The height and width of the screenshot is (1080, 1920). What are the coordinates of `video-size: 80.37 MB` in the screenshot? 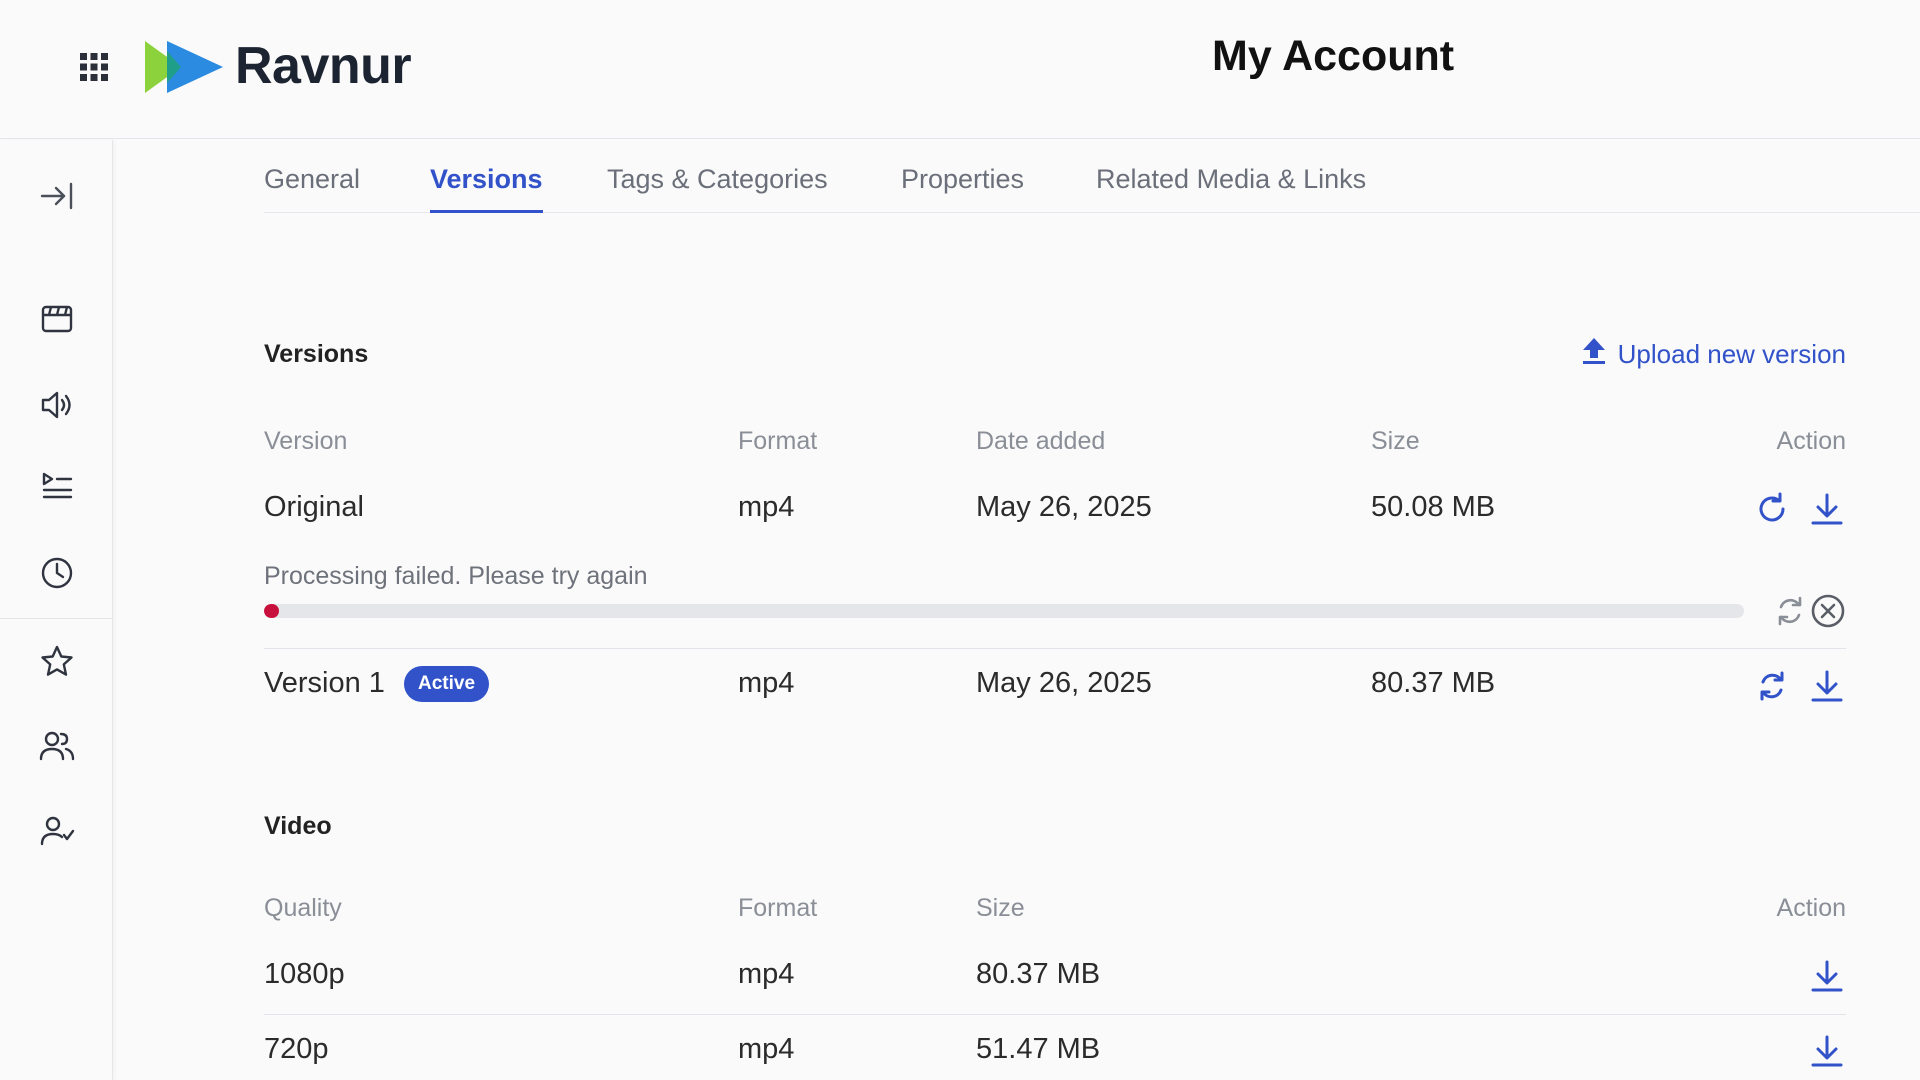 It's located at (1038, 974).